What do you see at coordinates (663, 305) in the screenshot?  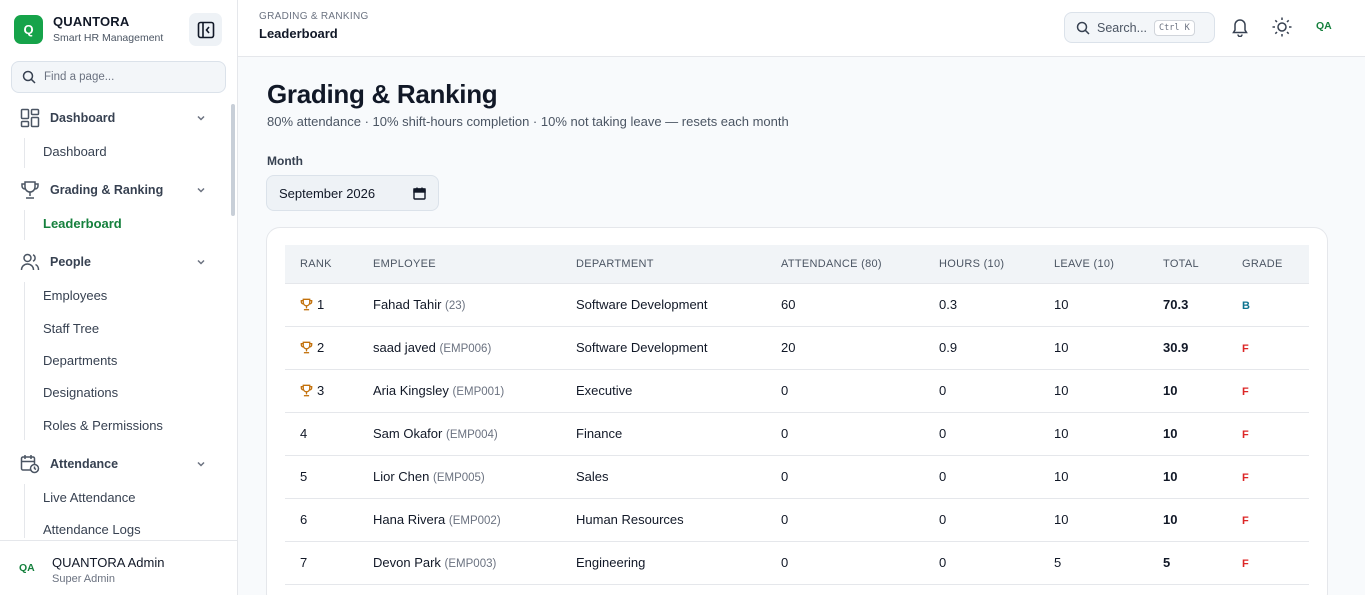 I see `department-cell: Software Development` at bounding box center [663, 305].